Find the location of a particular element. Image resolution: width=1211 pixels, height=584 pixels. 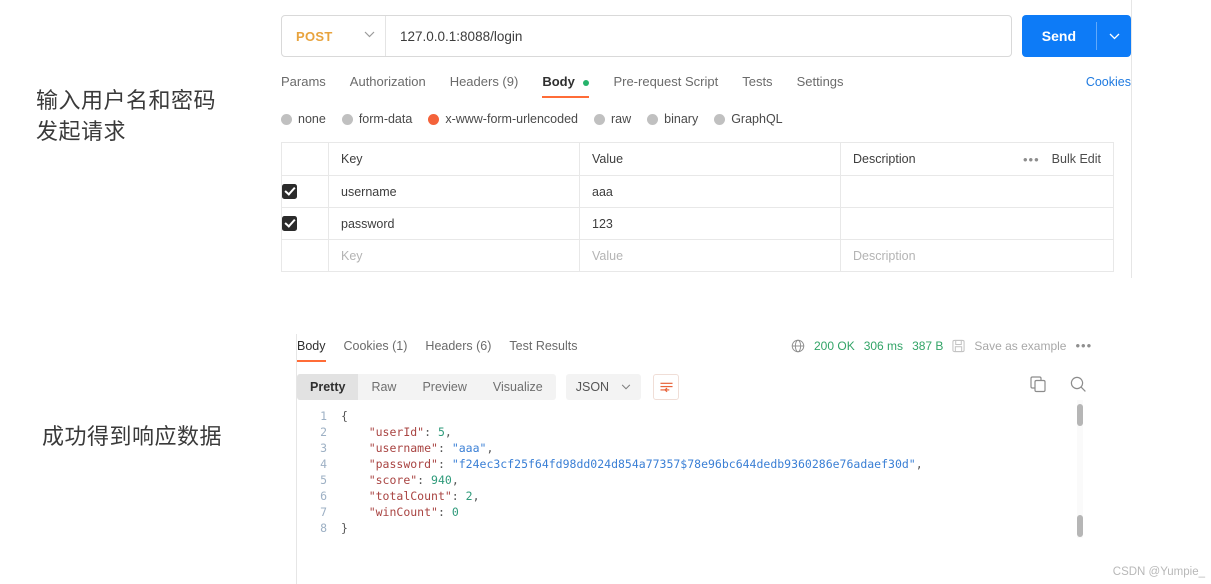

row-key-password: password is located at coordinates (368, 223).